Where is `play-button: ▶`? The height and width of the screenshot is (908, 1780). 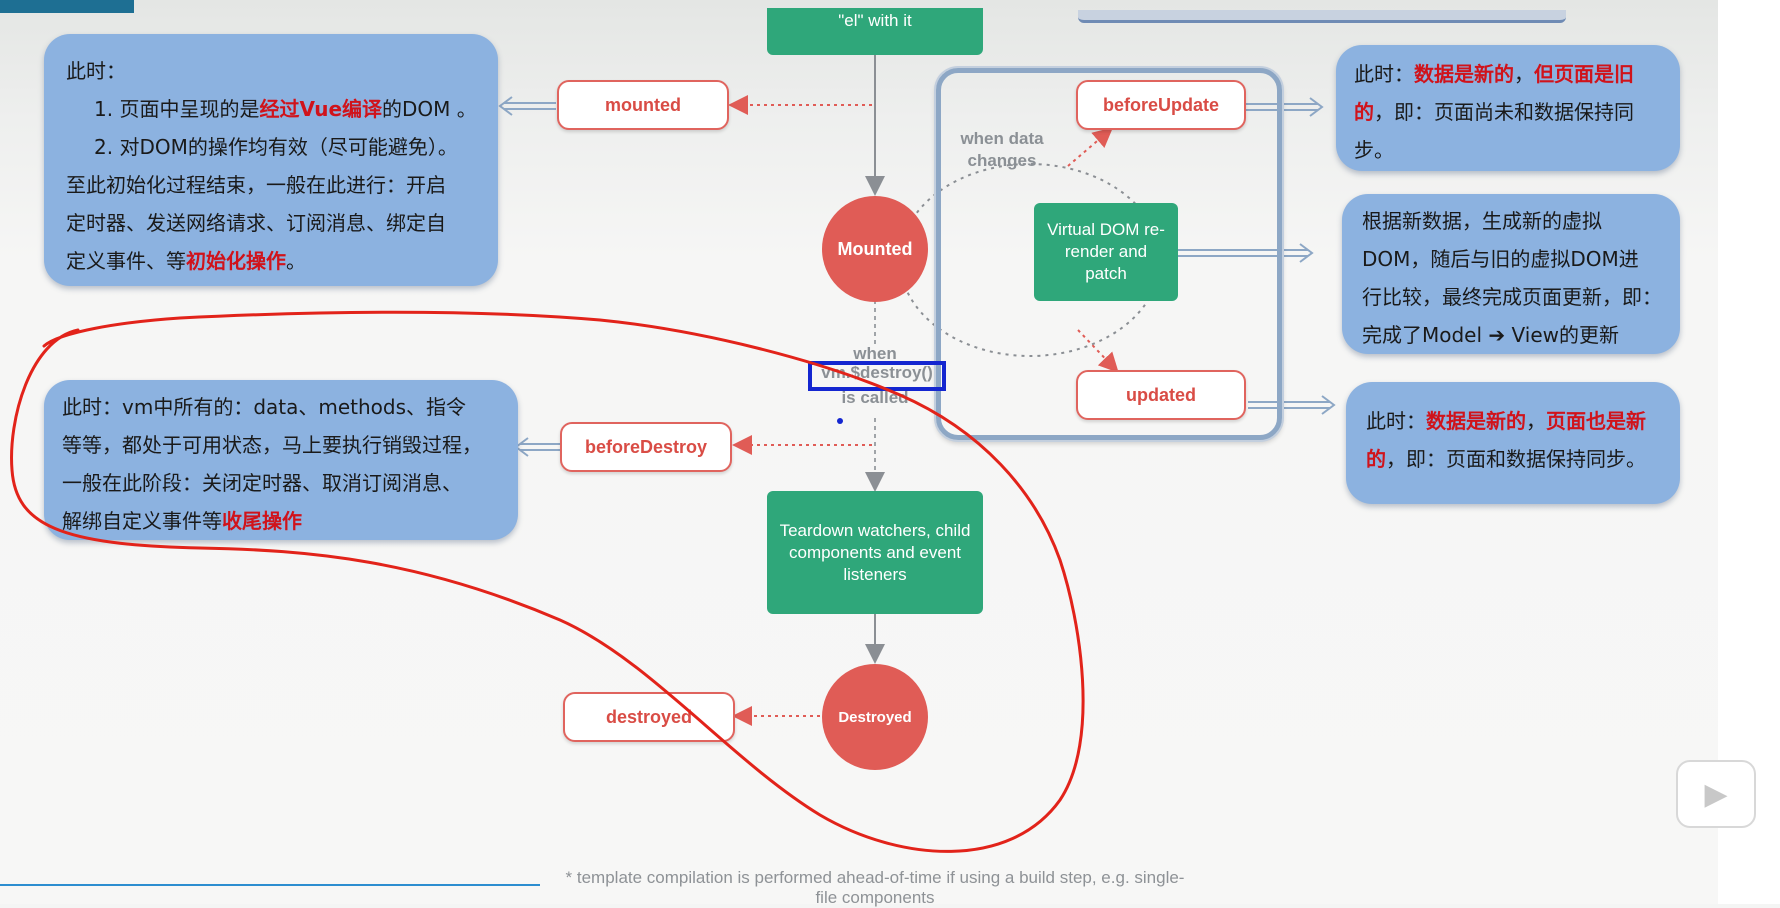
play-button: ▶ is located at coordinates (1716, 794).